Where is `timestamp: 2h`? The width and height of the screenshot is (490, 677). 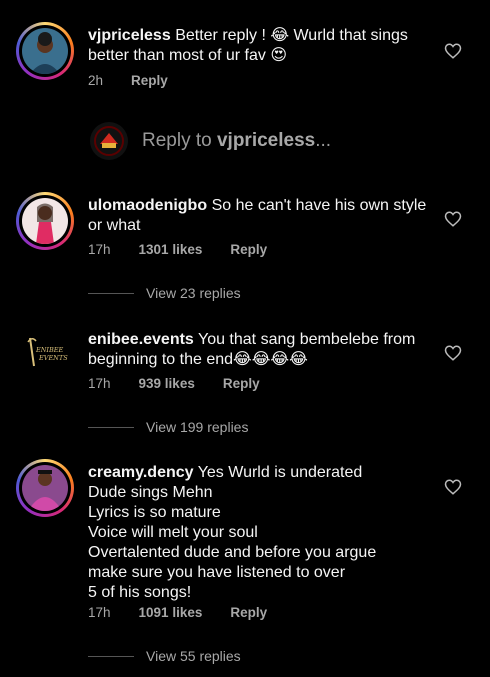
timestamp: 2h is located at coordinates (96, 80).